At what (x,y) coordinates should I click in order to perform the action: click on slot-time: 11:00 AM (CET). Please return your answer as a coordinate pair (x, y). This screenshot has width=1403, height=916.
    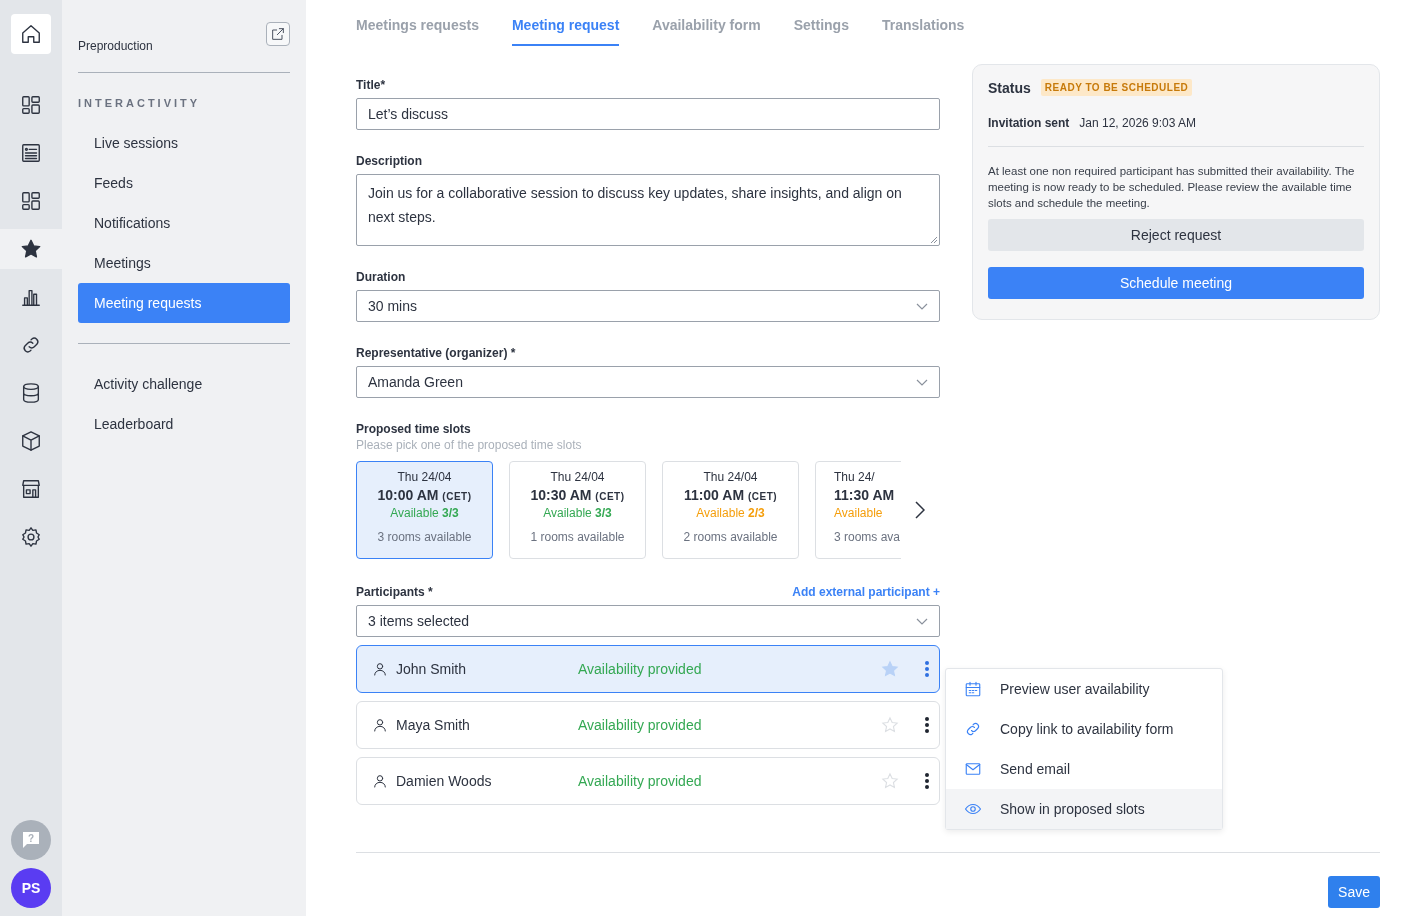
    Looking at the image, I should click on (730, 495).